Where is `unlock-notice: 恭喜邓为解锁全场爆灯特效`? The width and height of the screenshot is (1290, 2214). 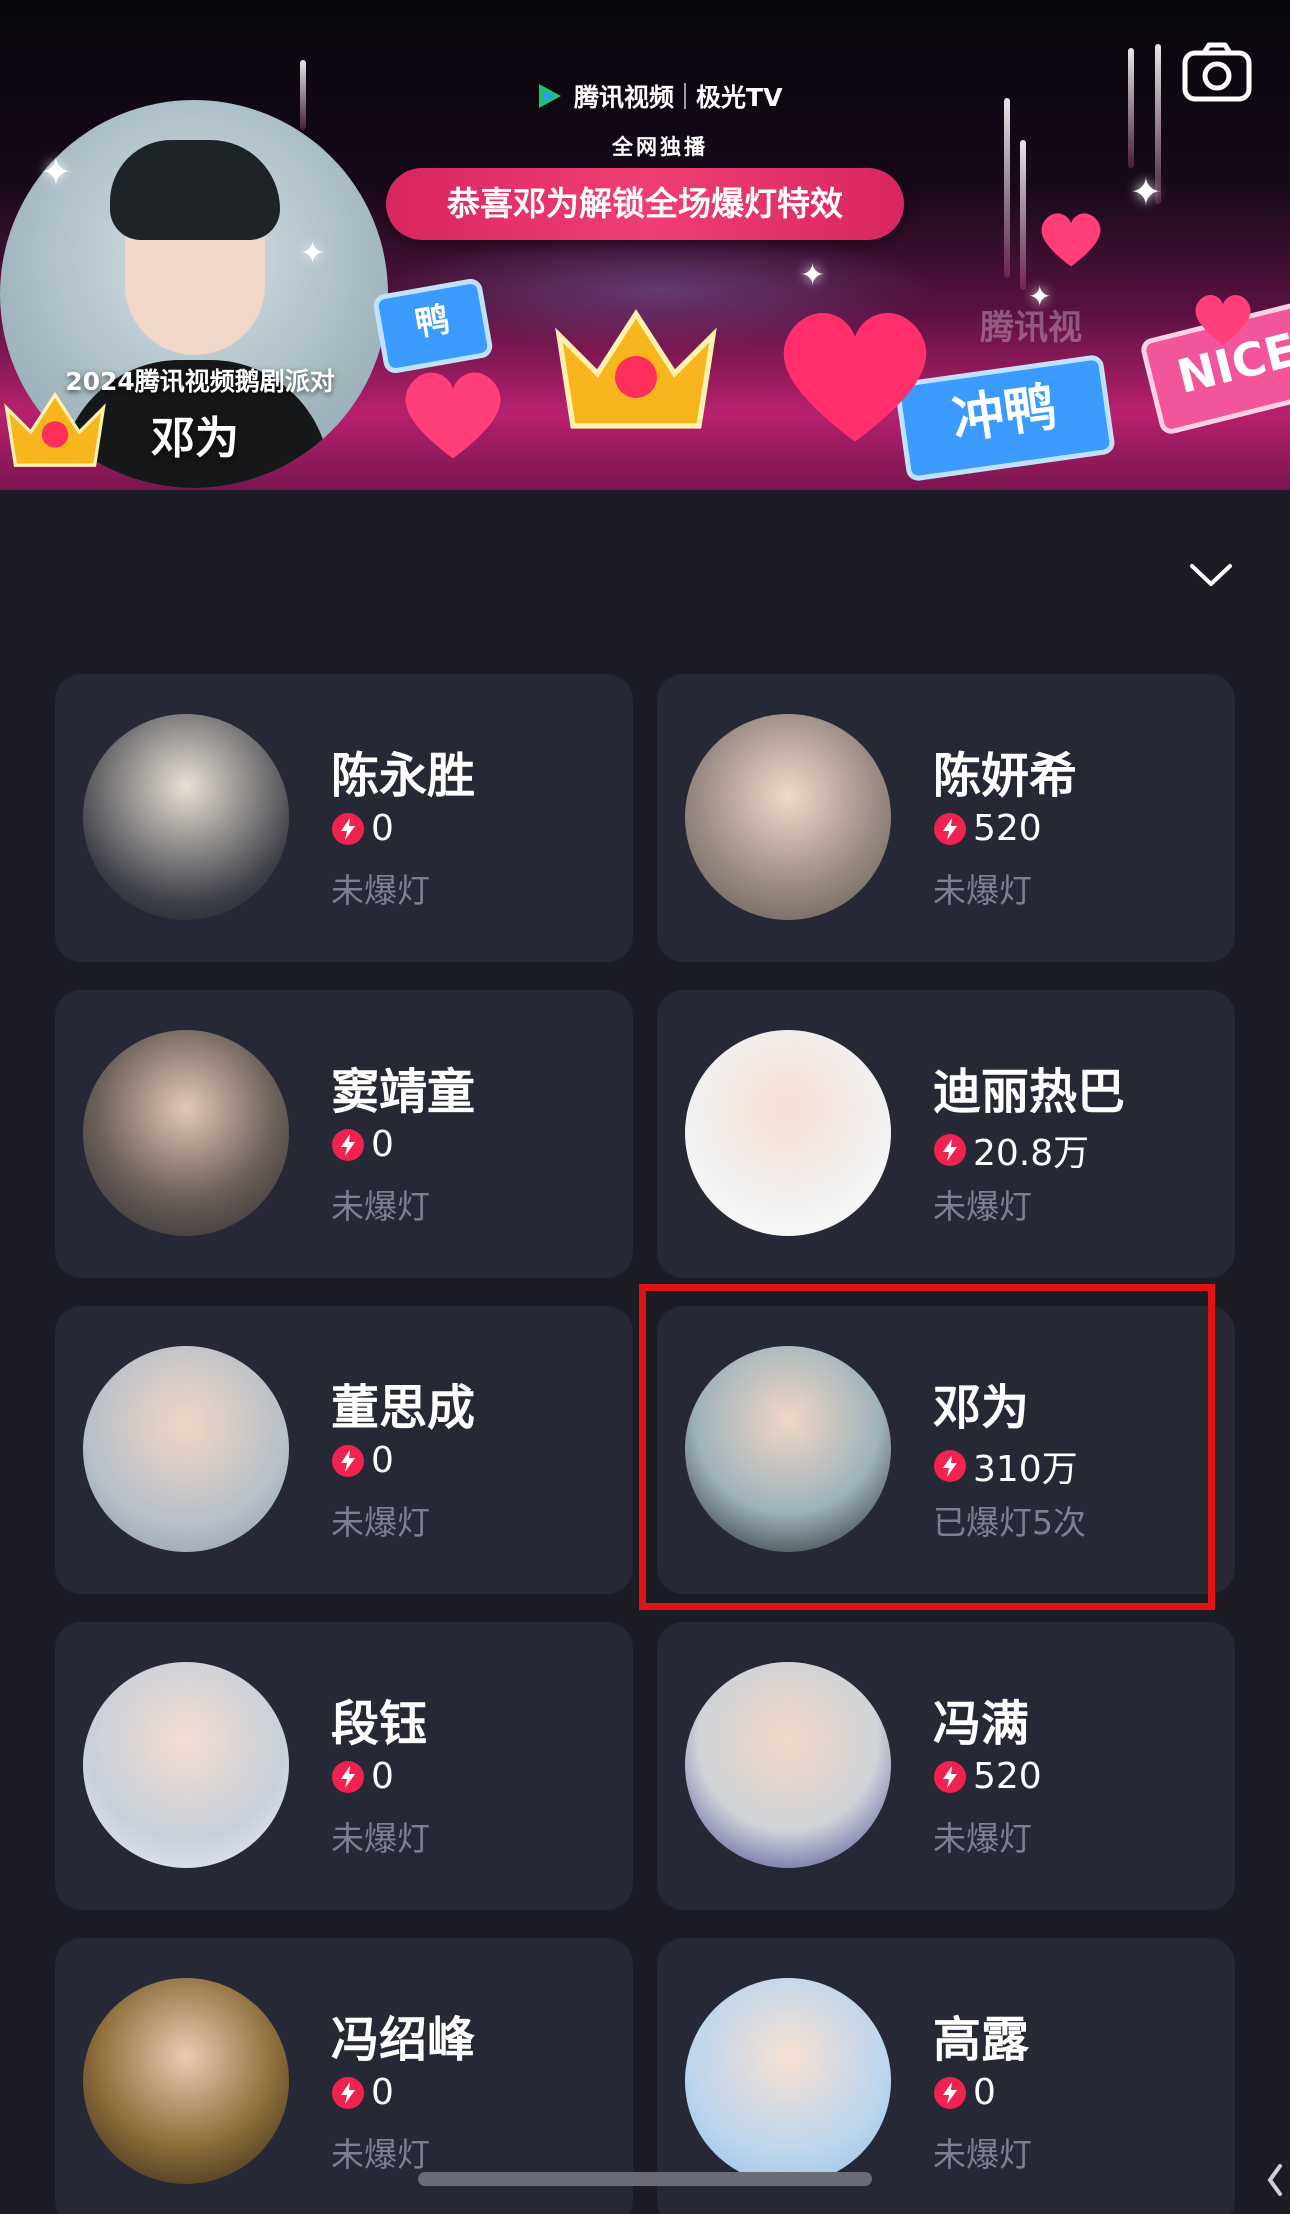 unlock-notice: 恭喜邓为解锁全场爆灯特效 is located at coordinates (645, 204).